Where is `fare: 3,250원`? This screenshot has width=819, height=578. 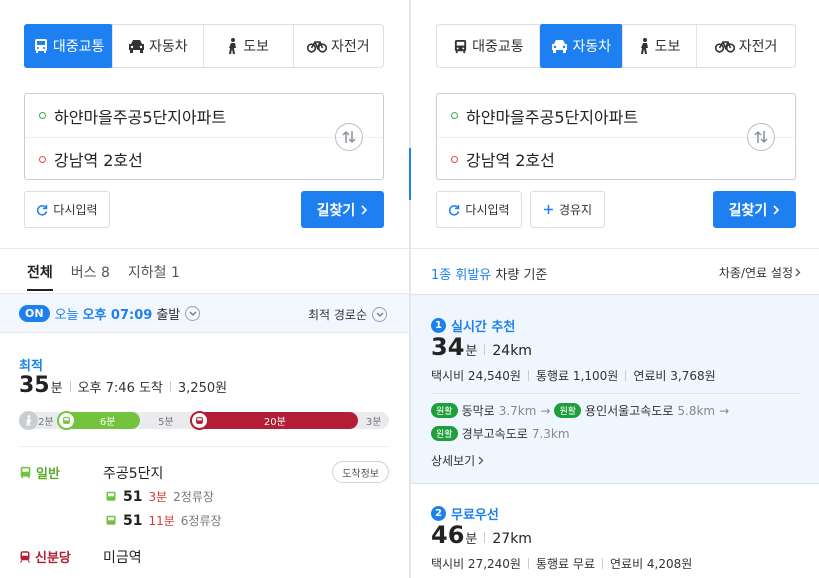 fare: 3,250원 is located at coordinates (202, 388).